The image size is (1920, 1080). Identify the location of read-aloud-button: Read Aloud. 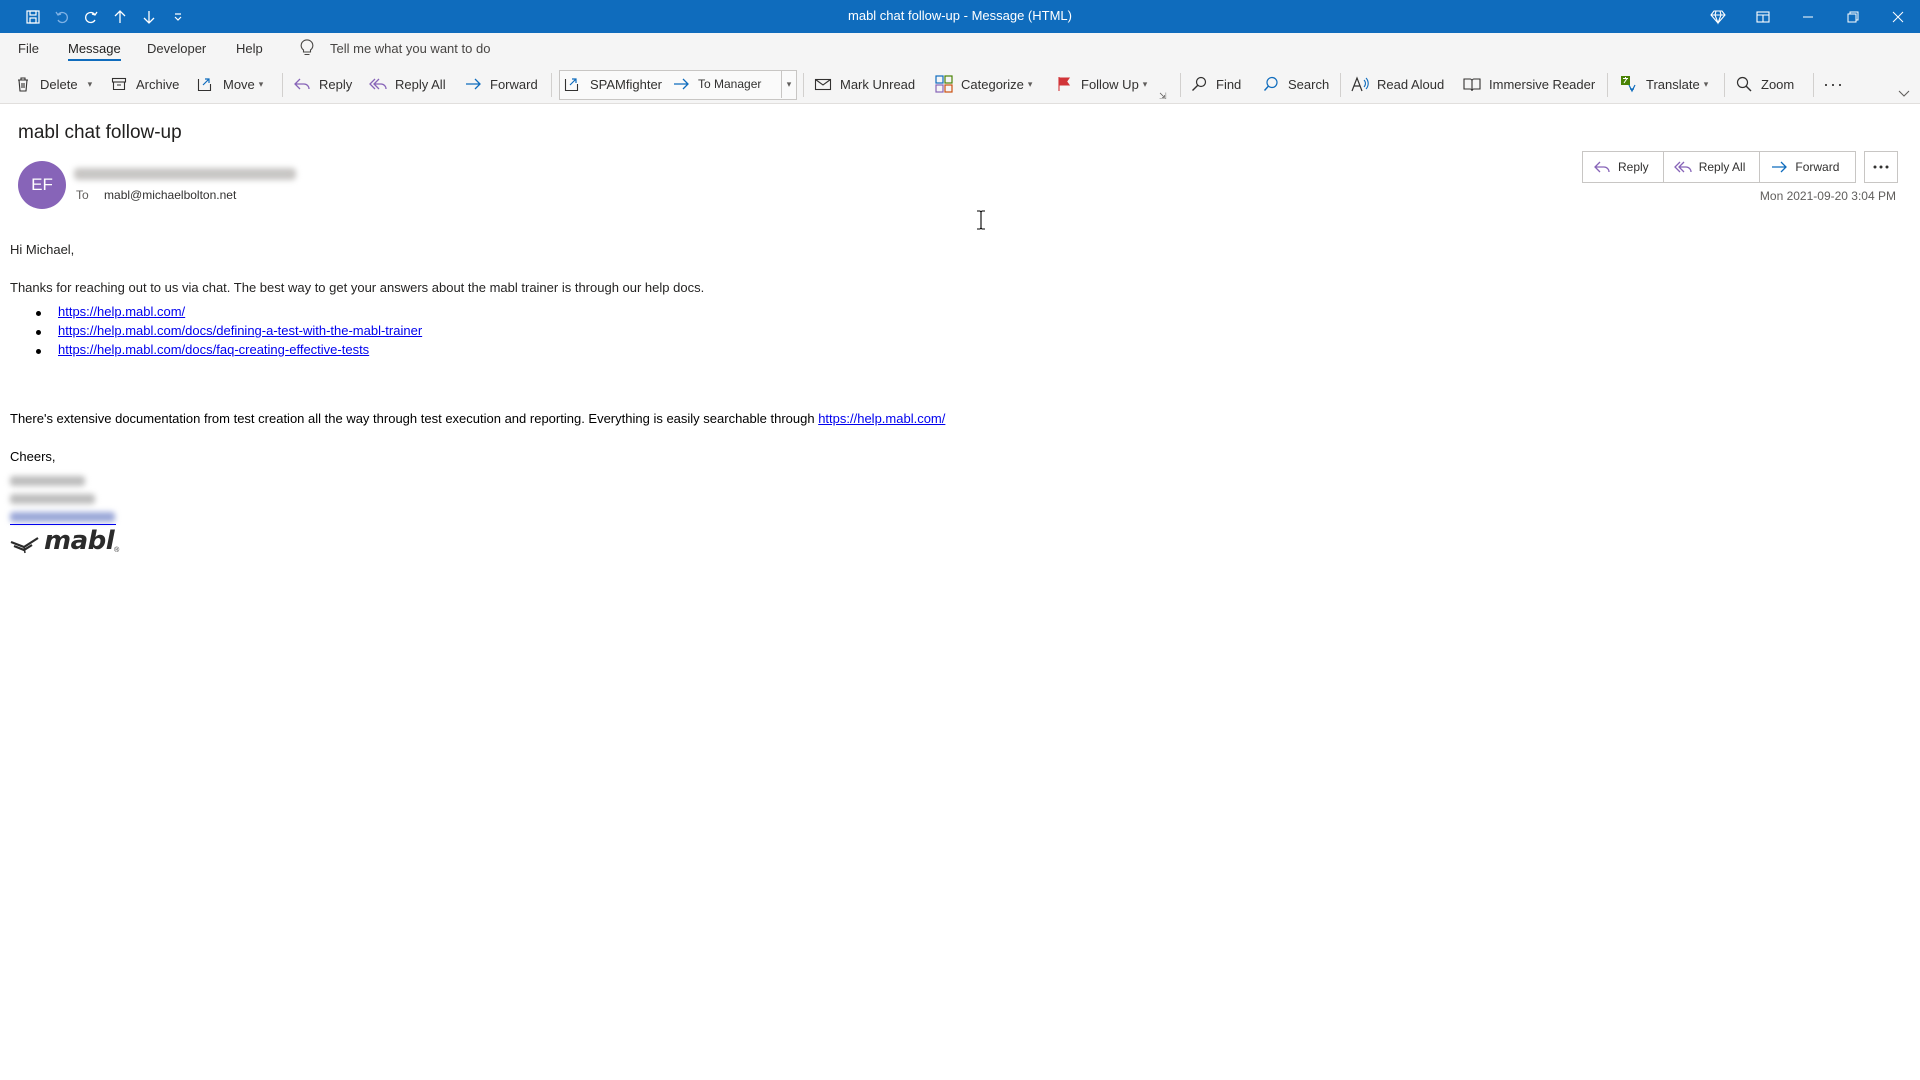
(1397, 84).